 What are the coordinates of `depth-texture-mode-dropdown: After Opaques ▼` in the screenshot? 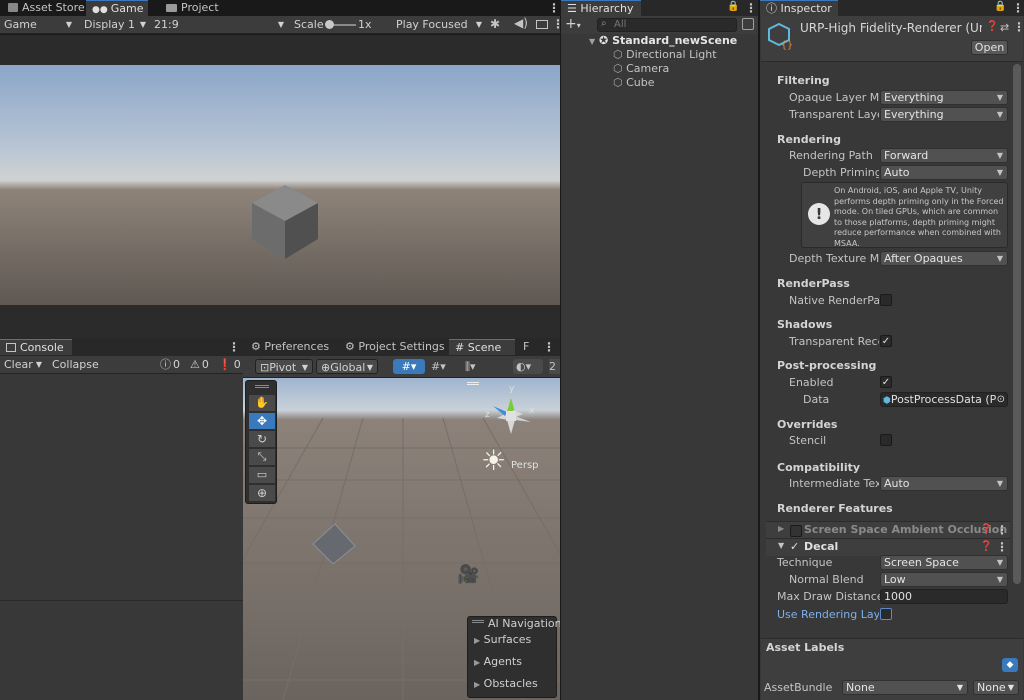 It's located at (944, 258).